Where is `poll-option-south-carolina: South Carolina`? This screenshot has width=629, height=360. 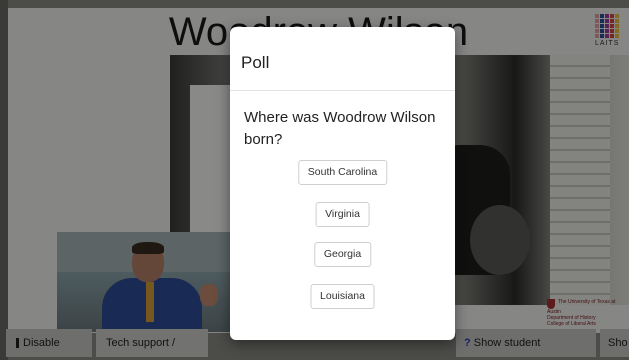
poll-option-south-carolina: South Carolina is located at coordinates (342, 172).